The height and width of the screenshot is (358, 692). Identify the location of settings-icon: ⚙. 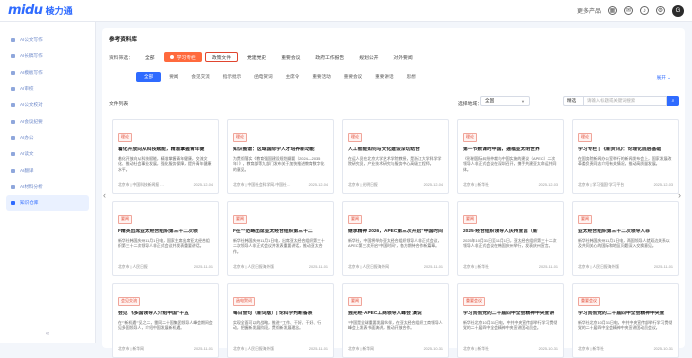
(660, 10).